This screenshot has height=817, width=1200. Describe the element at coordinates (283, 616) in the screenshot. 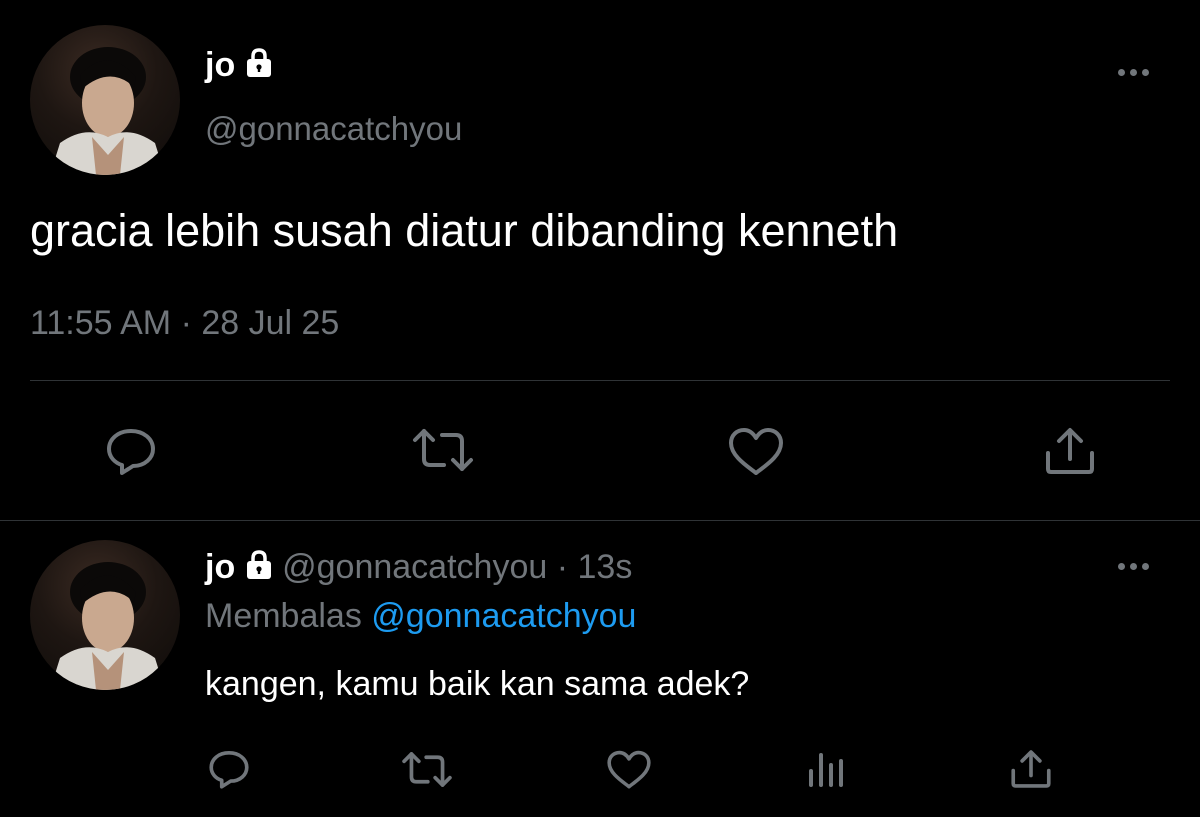

I see `replying-prefix: Membalas` at that location.